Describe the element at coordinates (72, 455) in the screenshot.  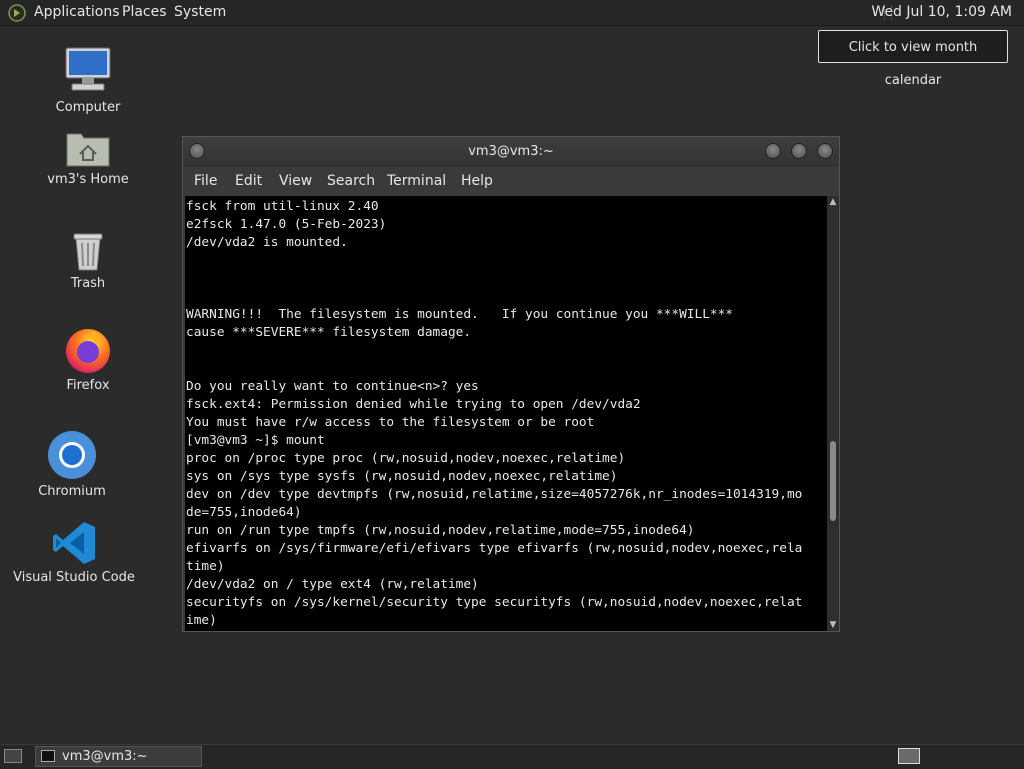
I see `chromium-icon` at that location.